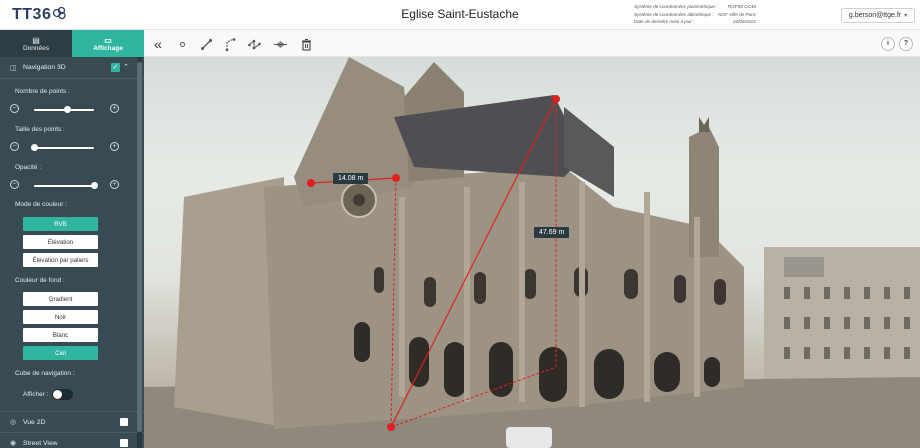 This screenshot has height=448, width=920. What do you see at coordinates (59, 15) in the screenshot?
I see `logo-cloud-icon` at bounding box center [59, 15].